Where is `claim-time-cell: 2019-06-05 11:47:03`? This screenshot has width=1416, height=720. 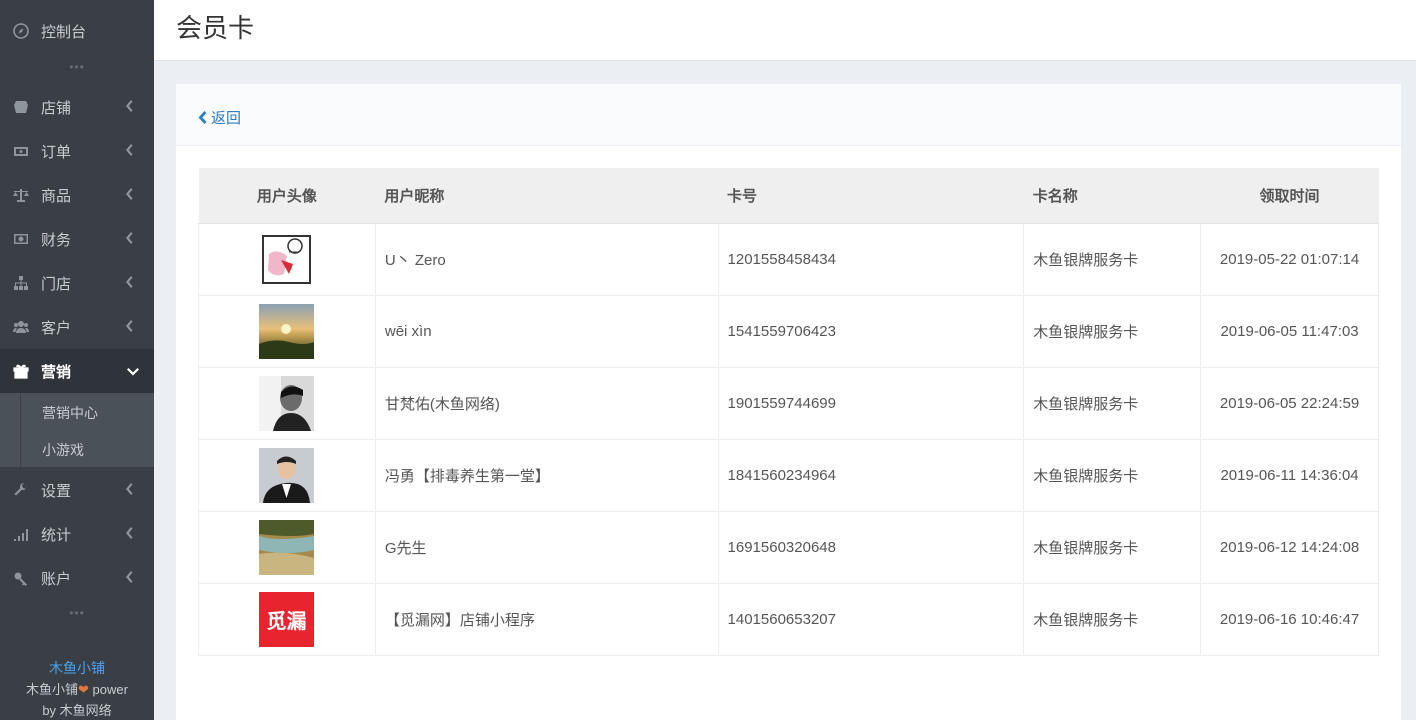 claim-time-cell: 2019-06-05 11:47:03 is located at coordinates (1289, 331).